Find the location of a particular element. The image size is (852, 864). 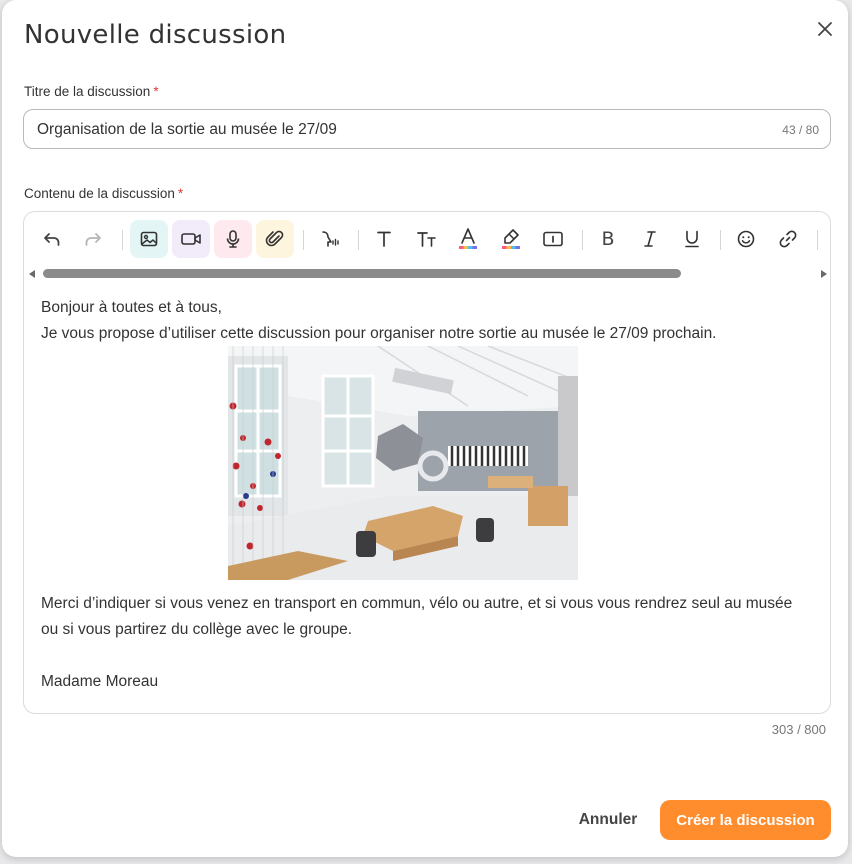

close-icon is located at coordinates (825, 29).